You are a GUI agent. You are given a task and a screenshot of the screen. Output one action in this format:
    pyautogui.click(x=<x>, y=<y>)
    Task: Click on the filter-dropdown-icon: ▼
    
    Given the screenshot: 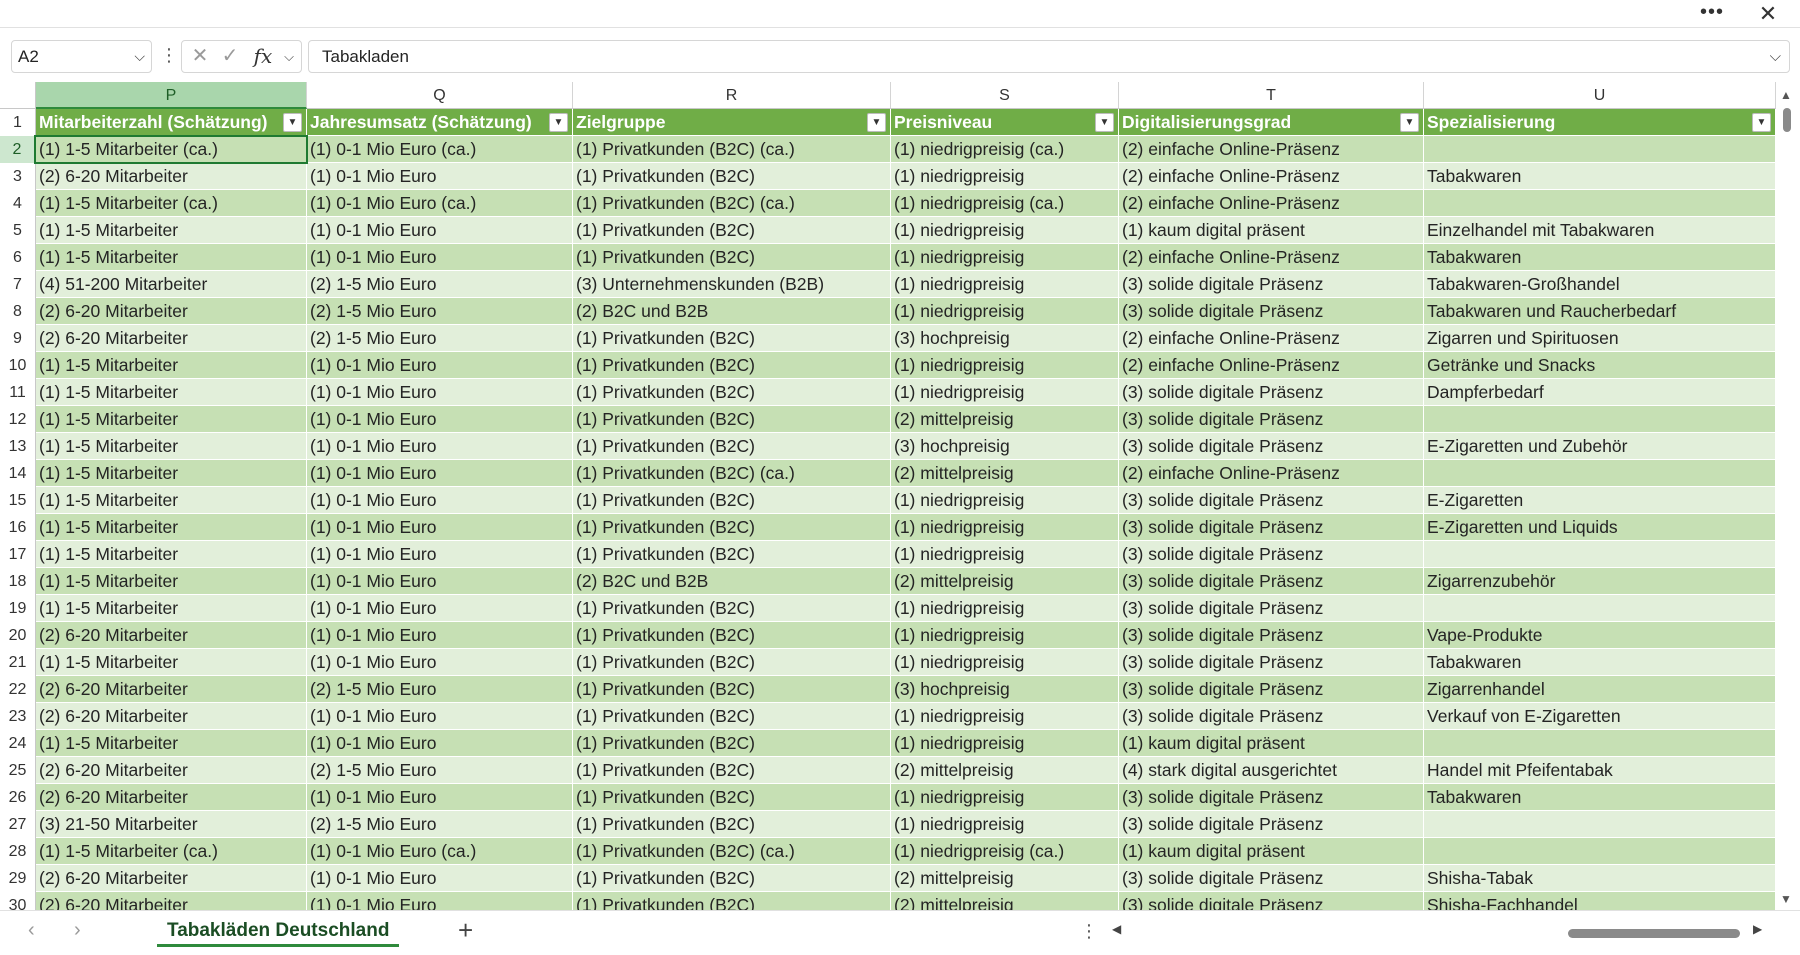 What is the action you would take?
    pyautogui.click(x=1761, y=122)
    